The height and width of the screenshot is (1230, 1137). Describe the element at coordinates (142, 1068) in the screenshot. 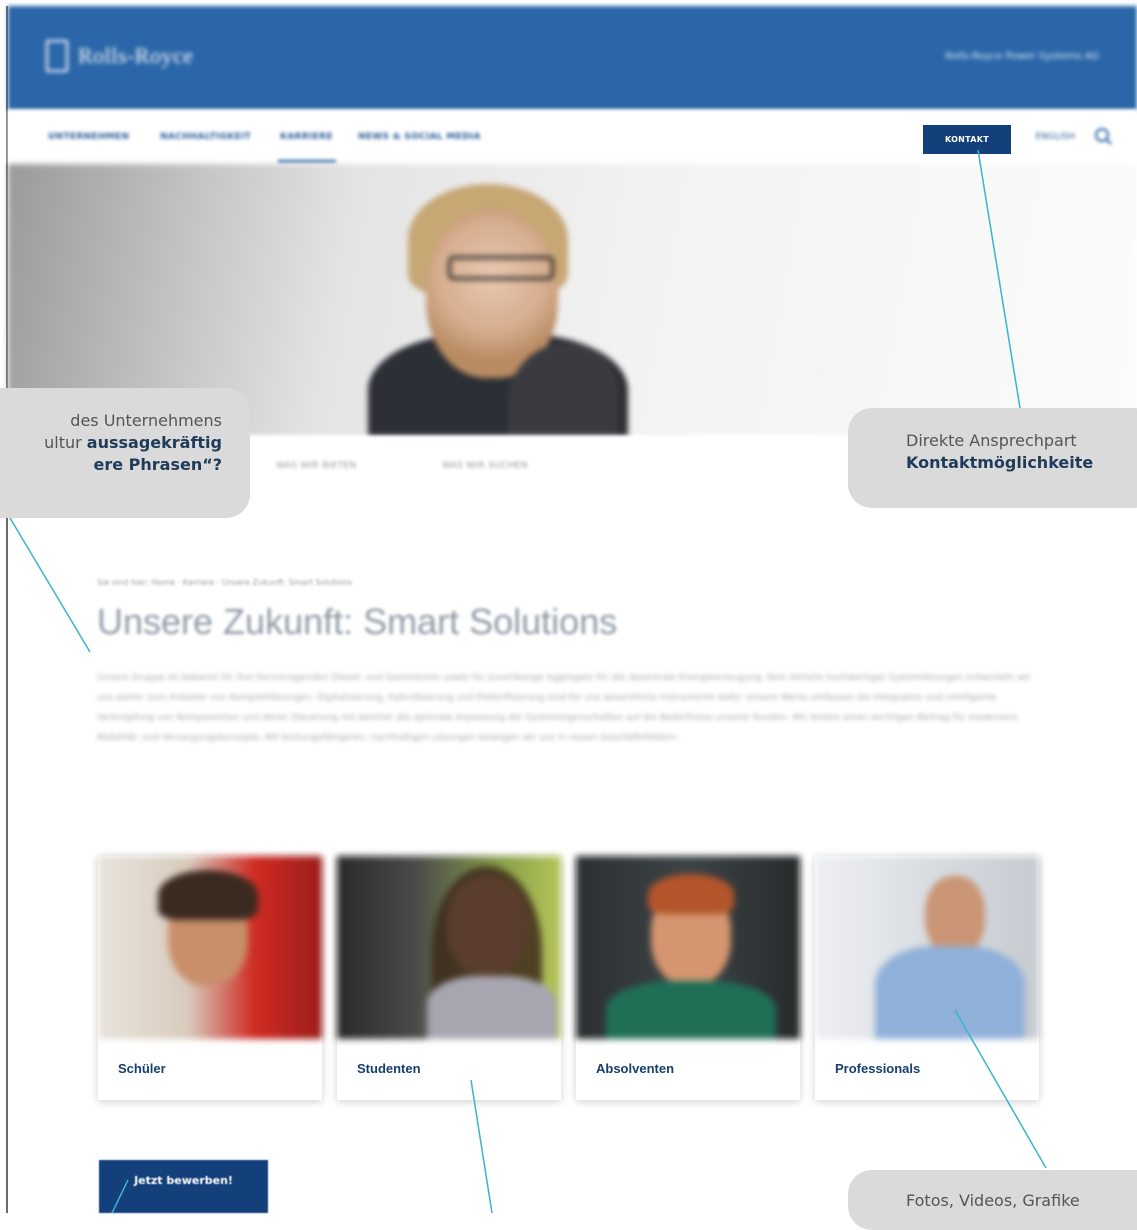

I see `card-label-schueler: Schüler` at that location.